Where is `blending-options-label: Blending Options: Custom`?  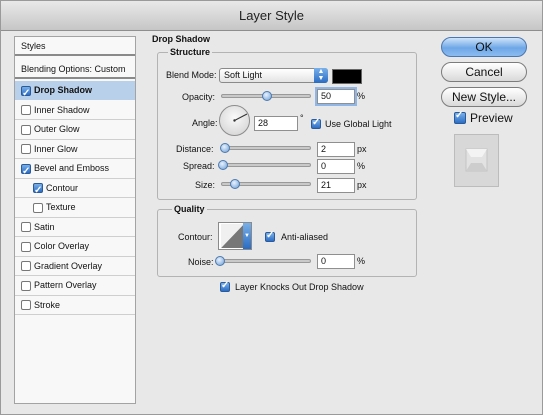 blending-options-label: Blending Options: Custom is located at coordinates (73, 69).